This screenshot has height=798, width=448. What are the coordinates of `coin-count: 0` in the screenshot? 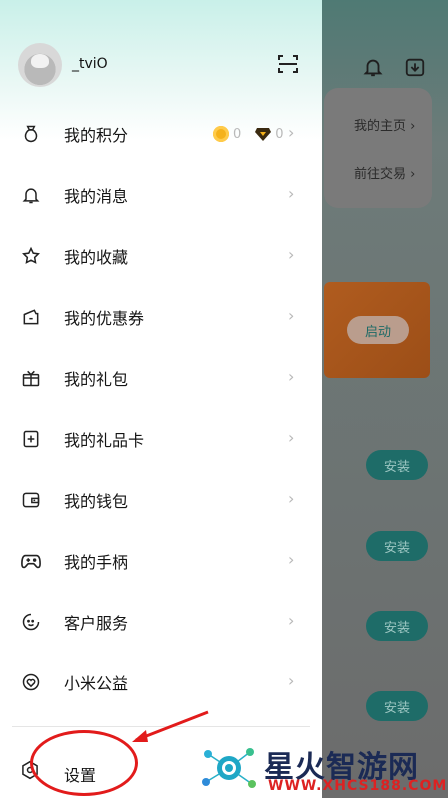 It's located at (237, 134).